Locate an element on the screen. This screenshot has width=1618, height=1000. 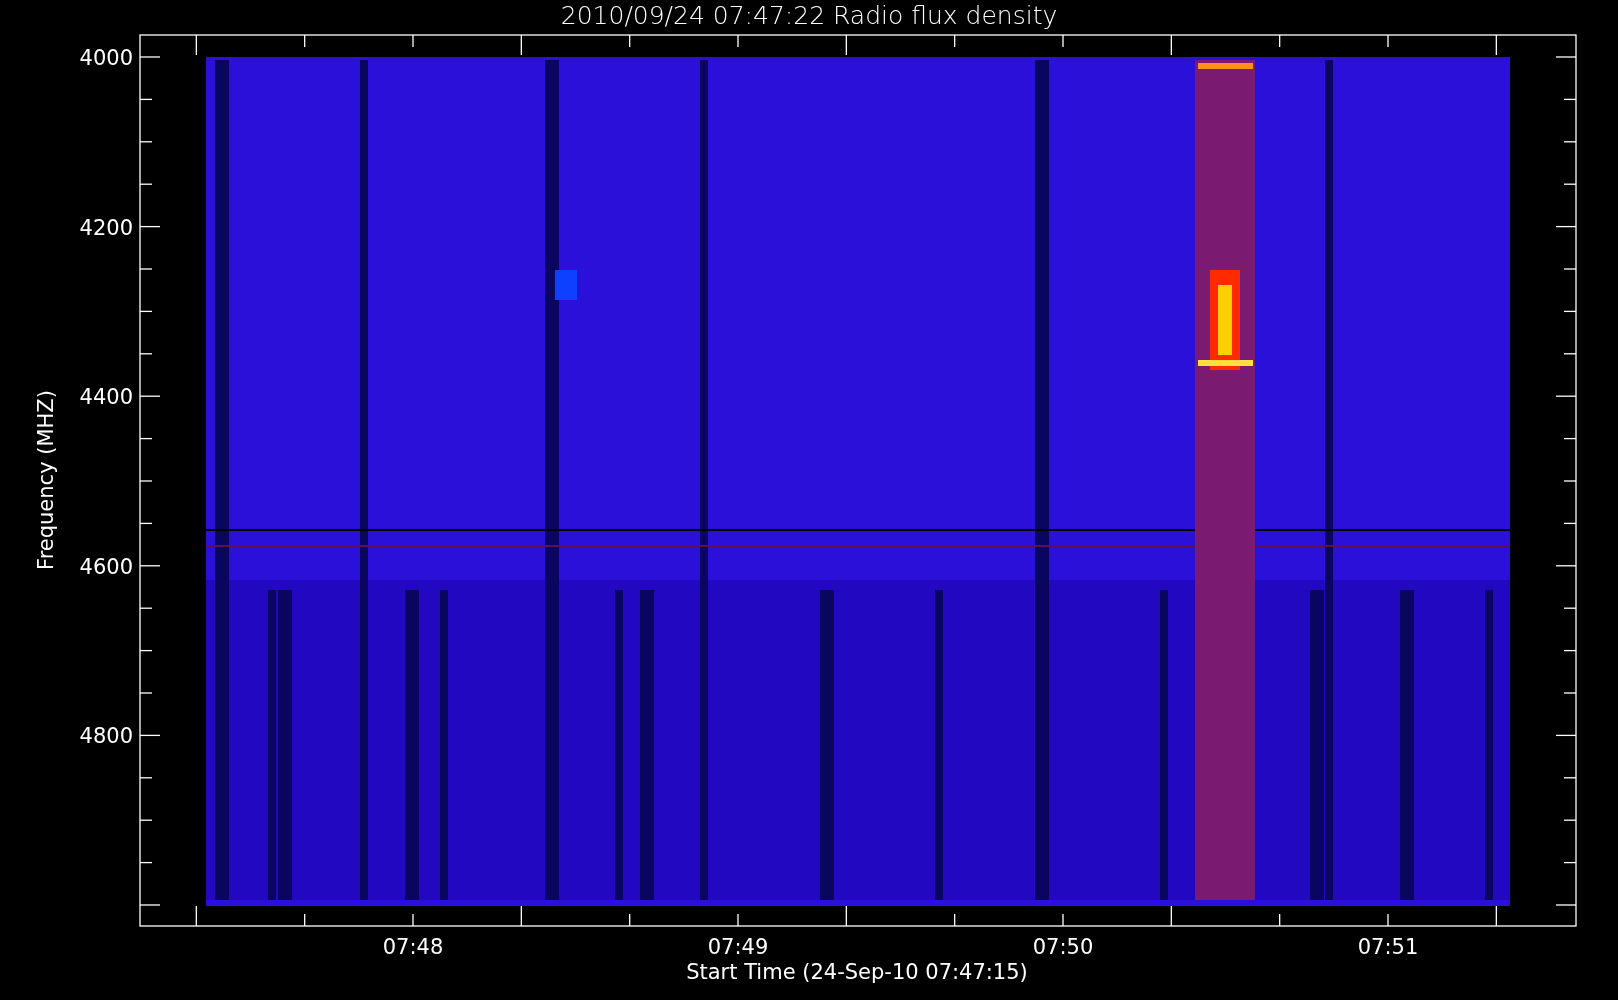
y-axis-title: Frequency (MHZ) is located at coordinates (46, 480).